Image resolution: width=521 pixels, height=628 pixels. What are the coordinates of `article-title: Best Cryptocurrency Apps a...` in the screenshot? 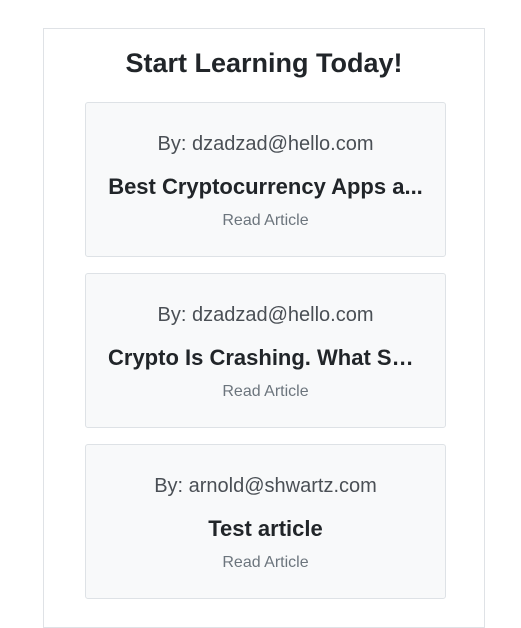 It's located at (265, 187).